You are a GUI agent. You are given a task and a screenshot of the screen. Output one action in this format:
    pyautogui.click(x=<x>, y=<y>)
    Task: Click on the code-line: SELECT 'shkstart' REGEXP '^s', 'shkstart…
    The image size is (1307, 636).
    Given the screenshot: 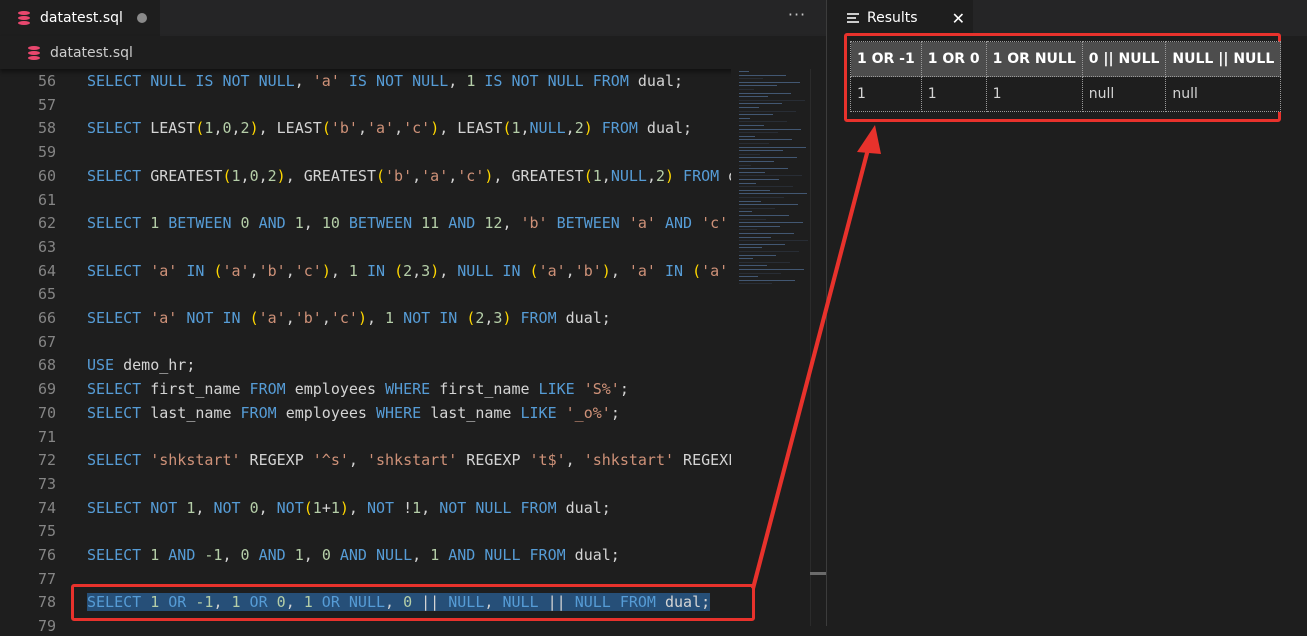 What is the action you would take?
    pyautogui.click(x=409, y=460)
    